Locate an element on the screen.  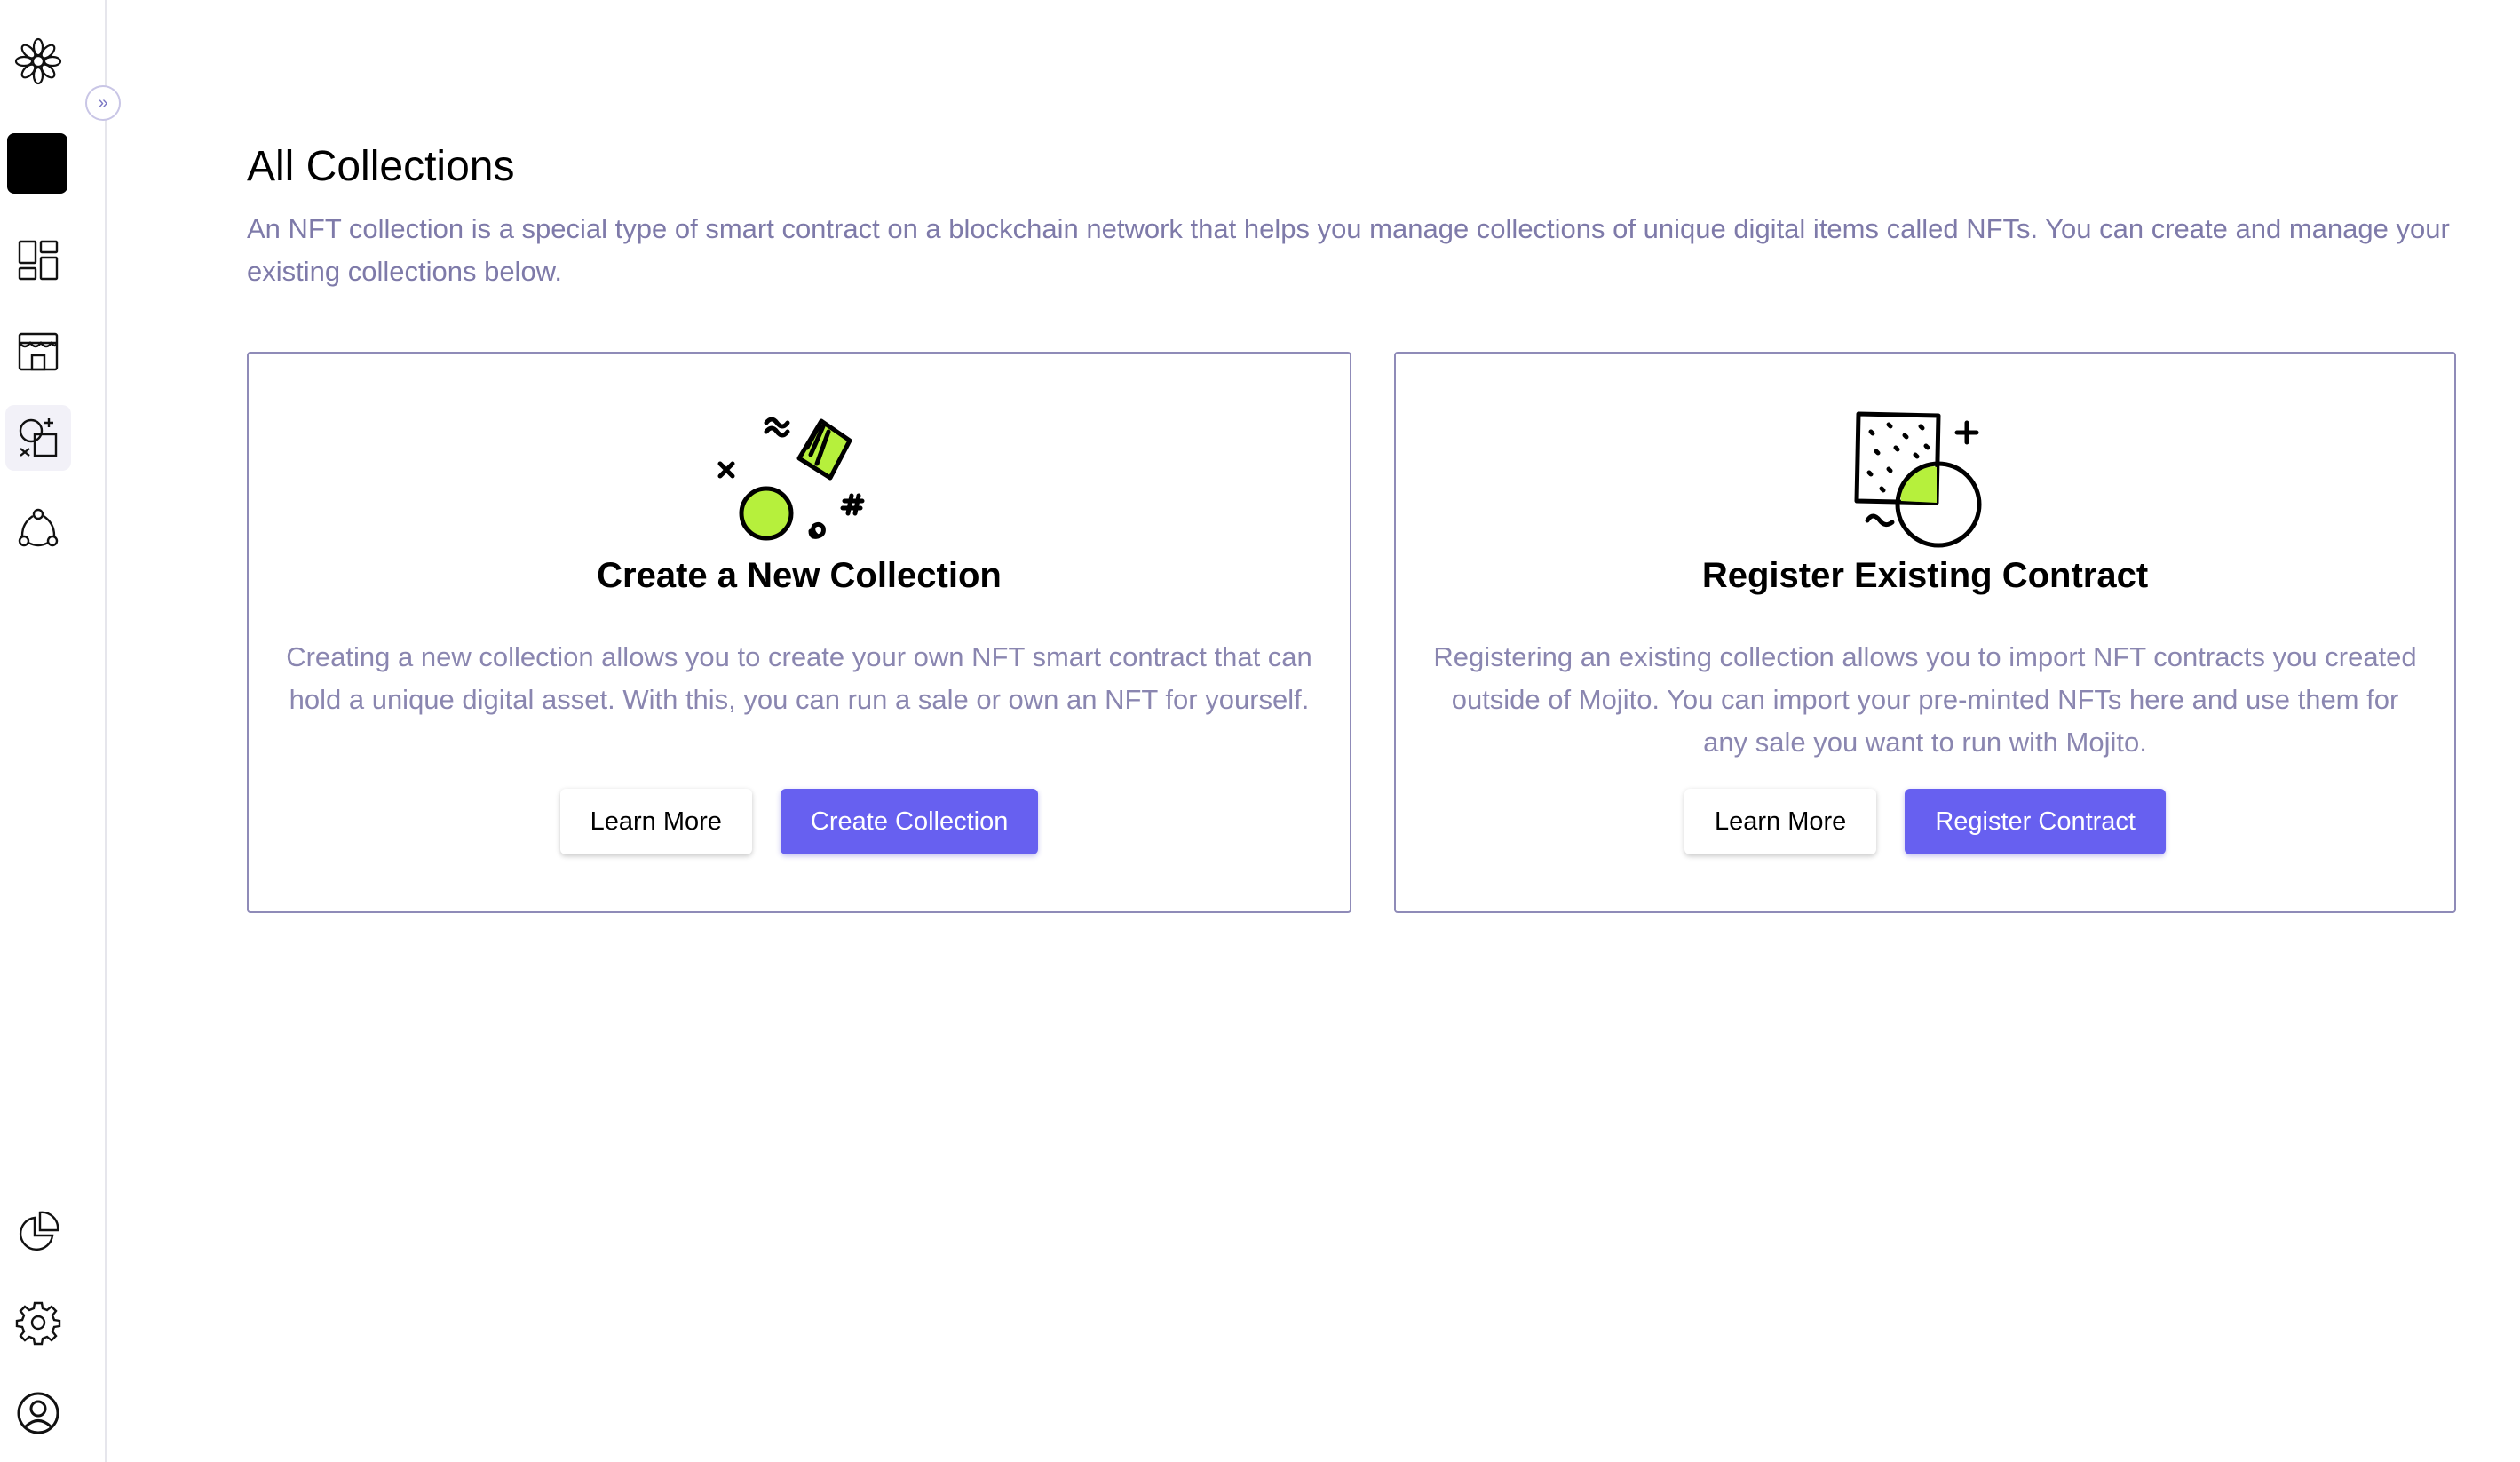
sidebar-item-collections is located at coordinates (38, 438).